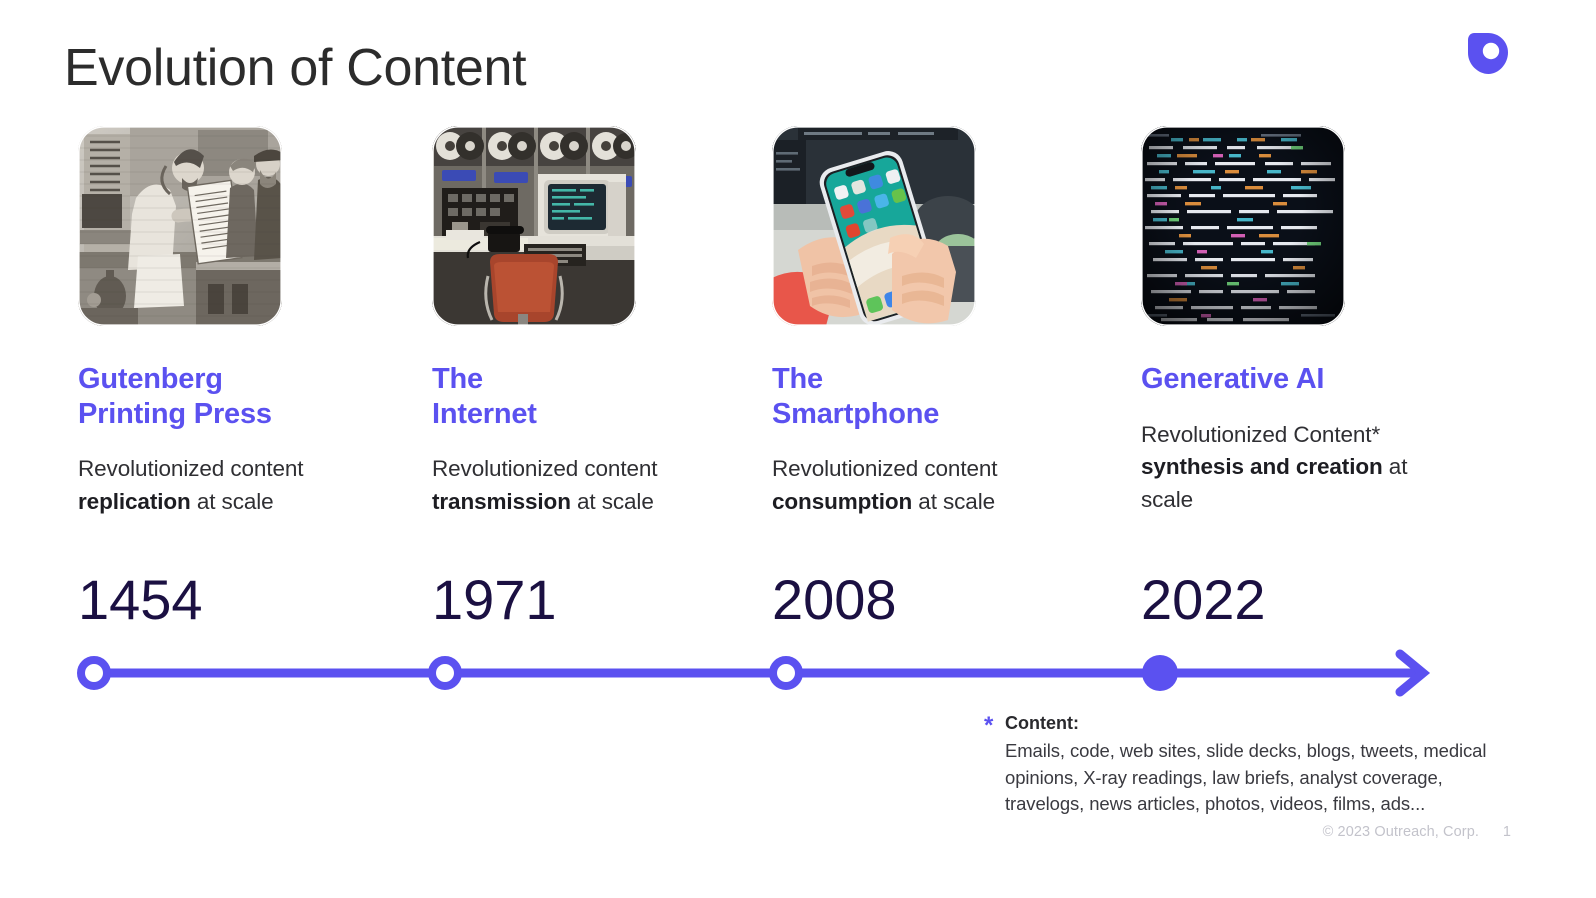  I want to click on milestone-title: The Smartphone, so click(856, 396).